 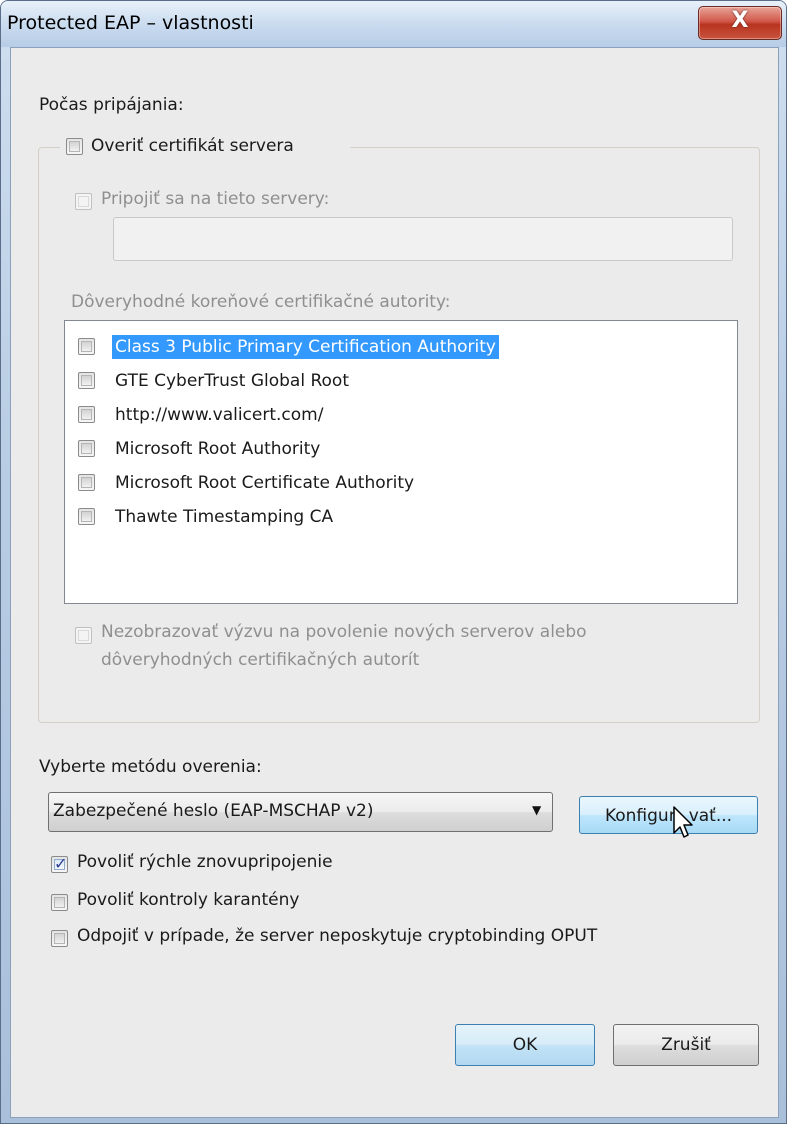 What do you see at coordinates (401, 449) in the screenshot?
I see `list-item: Microsoft Root Authority` at bounding box center [401, 449].